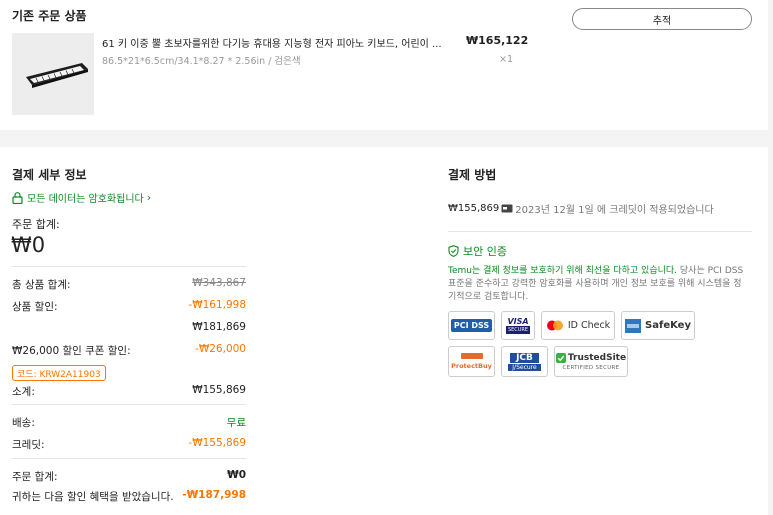 The width and height of the screenshot is (773, 515). What do you see at coordinates (524, 357) in the screenshot?
I see `jcb-label: JCB` at bounding box center [524, 357].